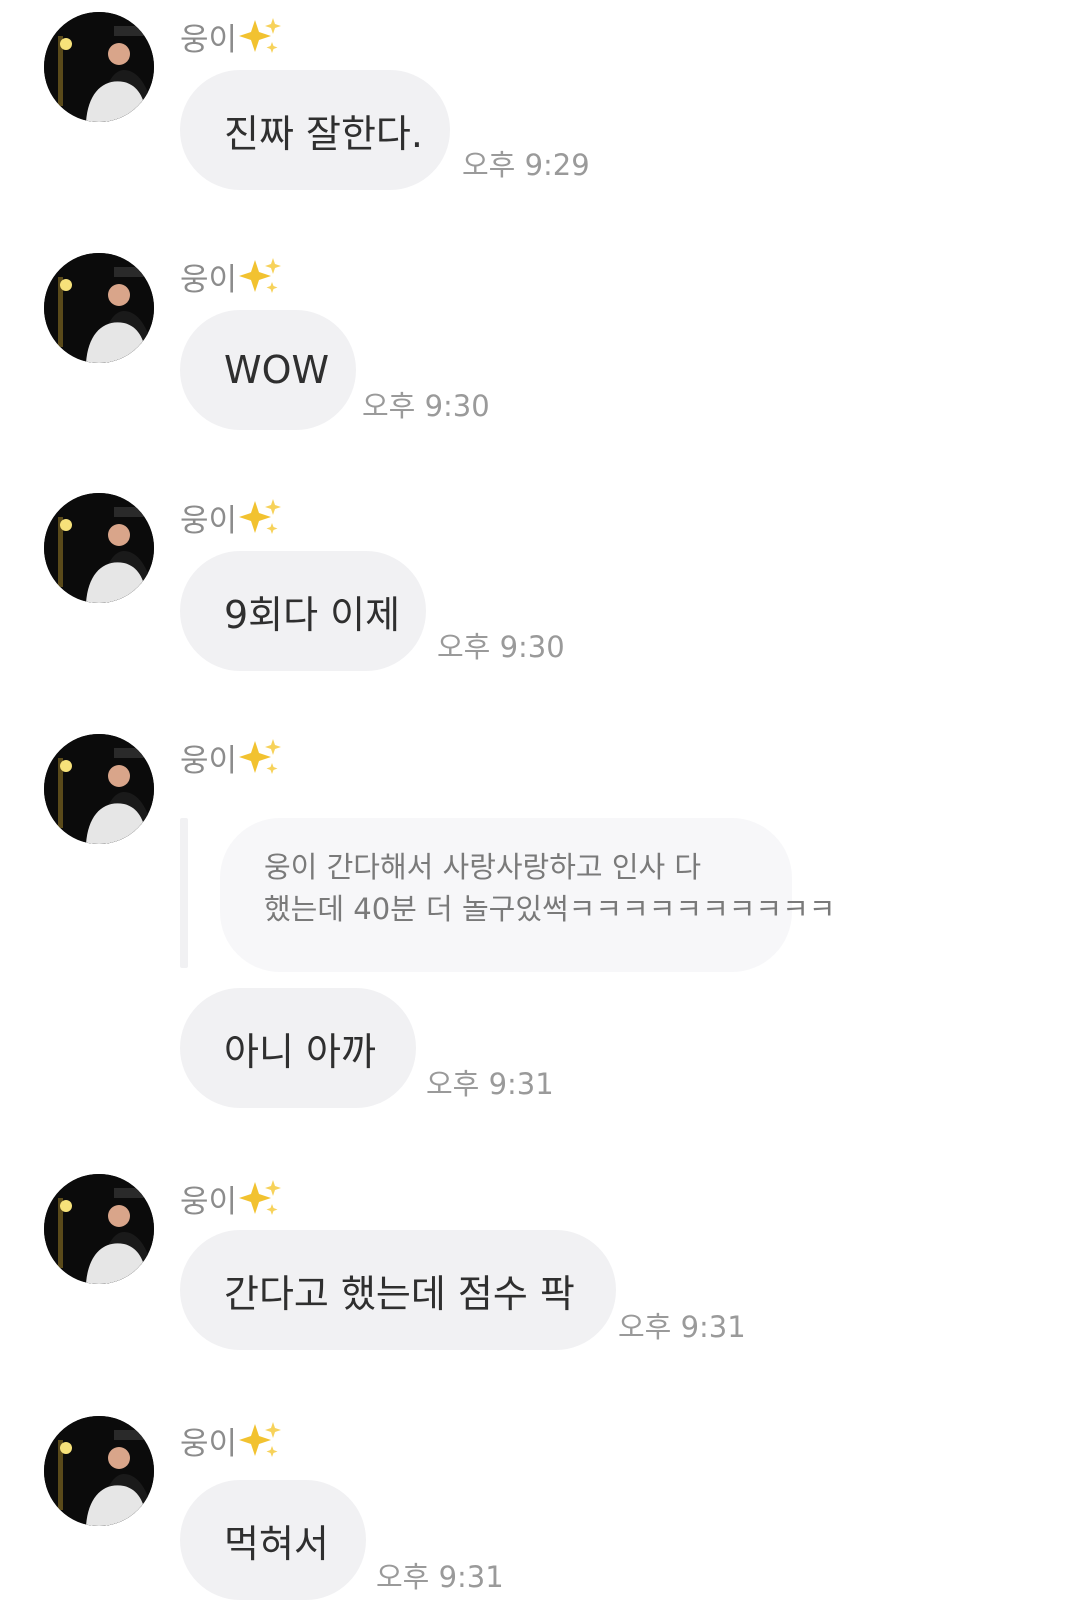  Describe the element at coordinates (398, 1290) in the screenshot. I see `message-bubble: 간다고 했는데 점수 팍` at that location.